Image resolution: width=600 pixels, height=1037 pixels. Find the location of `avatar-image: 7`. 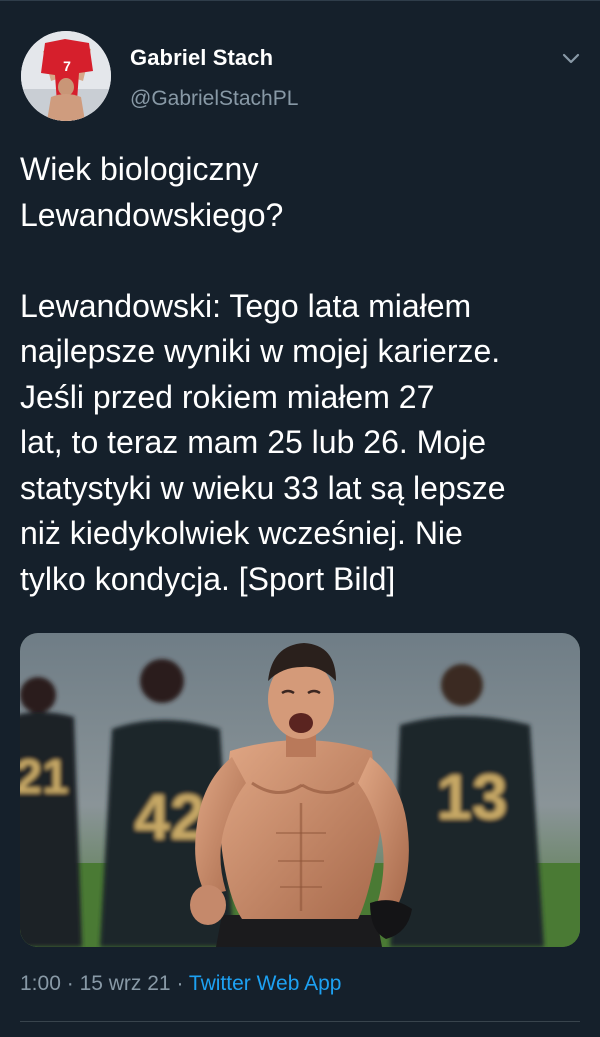

avatar-image: 7 is located at coordinates (66, 76).